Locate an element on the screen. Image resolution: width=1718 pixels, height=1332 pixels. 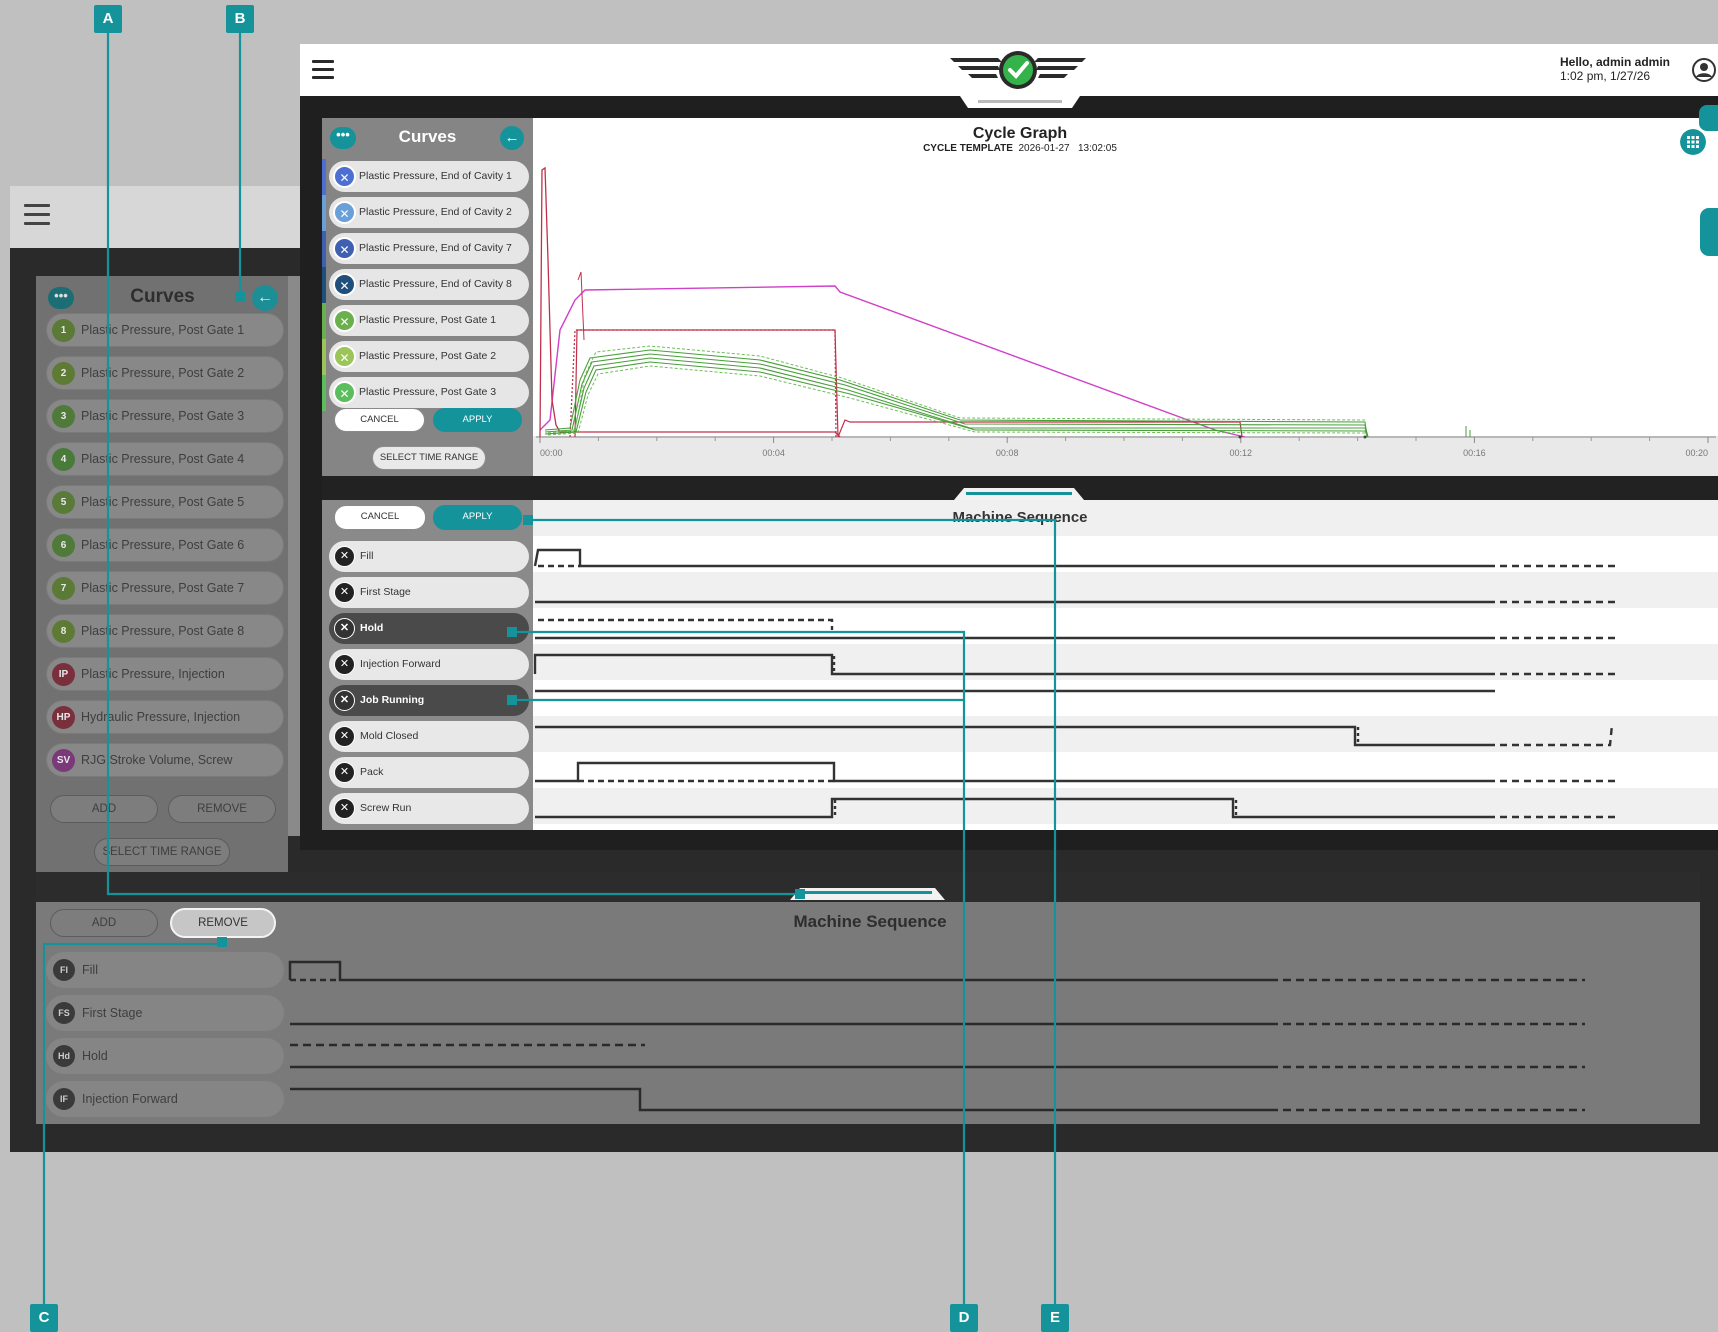
callout-b: B is located at coordinates (240, 19).